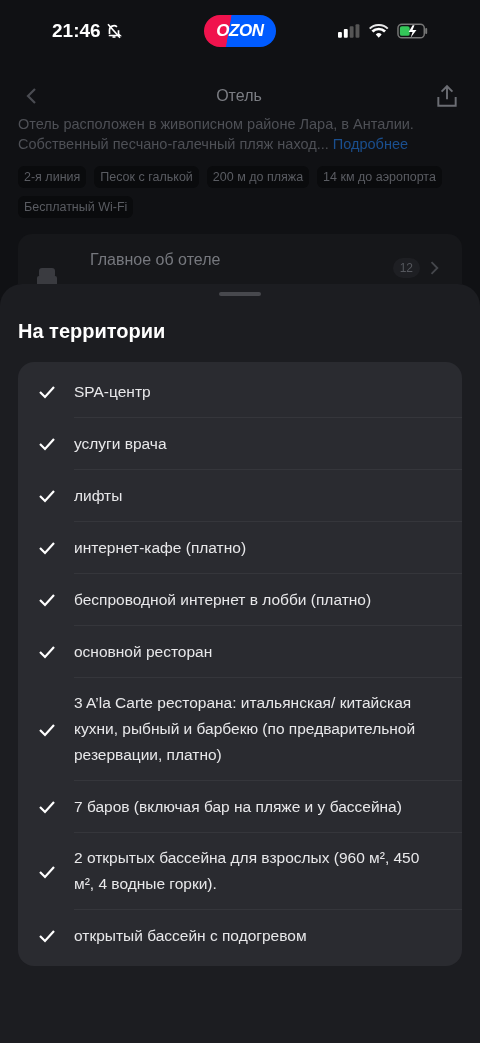 The width and height of the screenshot is (480, 1043). Describe the element at coordinates (52, 177) in the screenshot. I see `feature-tag: 2-я линия` at that location.